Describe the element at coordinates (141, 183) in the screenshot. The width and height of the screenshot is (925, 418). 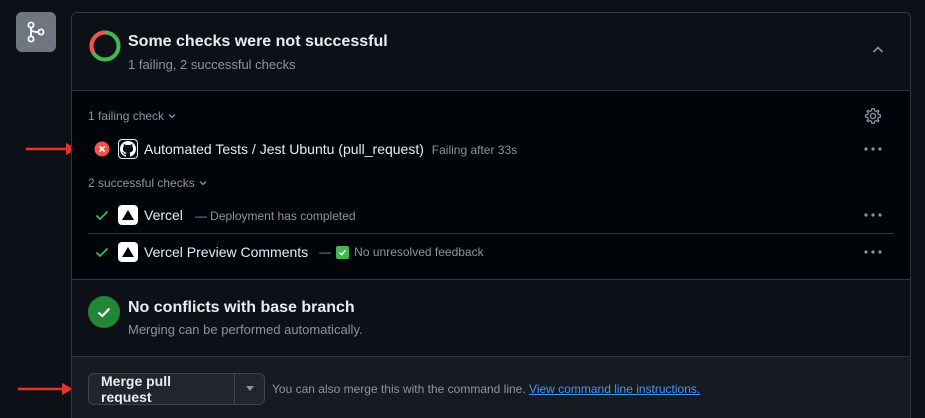
I see `successful-checks-label: 2 successful checks` at that location.